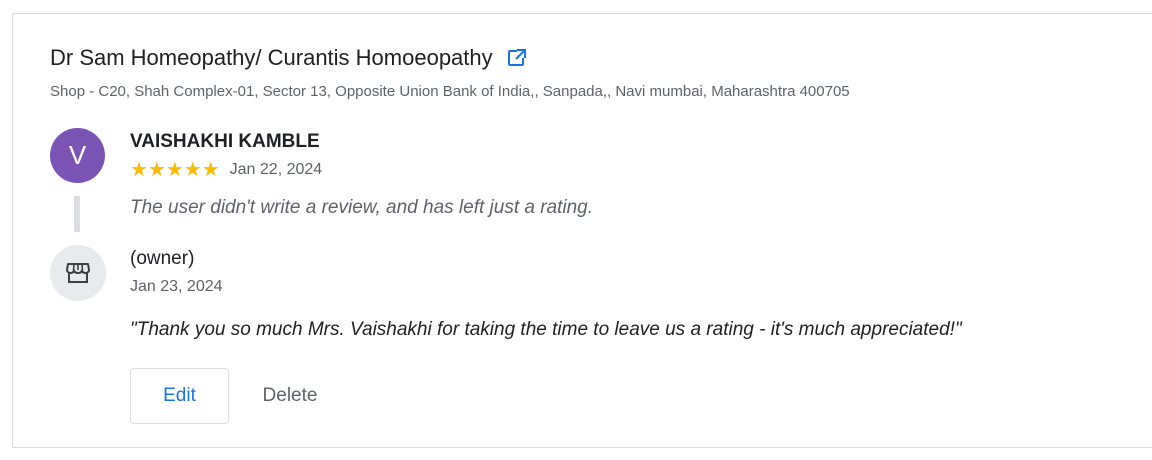  I want to click on business-title: Dr Sam Homeopathy/ Curantis Homoeopathy, so click(288, 58).